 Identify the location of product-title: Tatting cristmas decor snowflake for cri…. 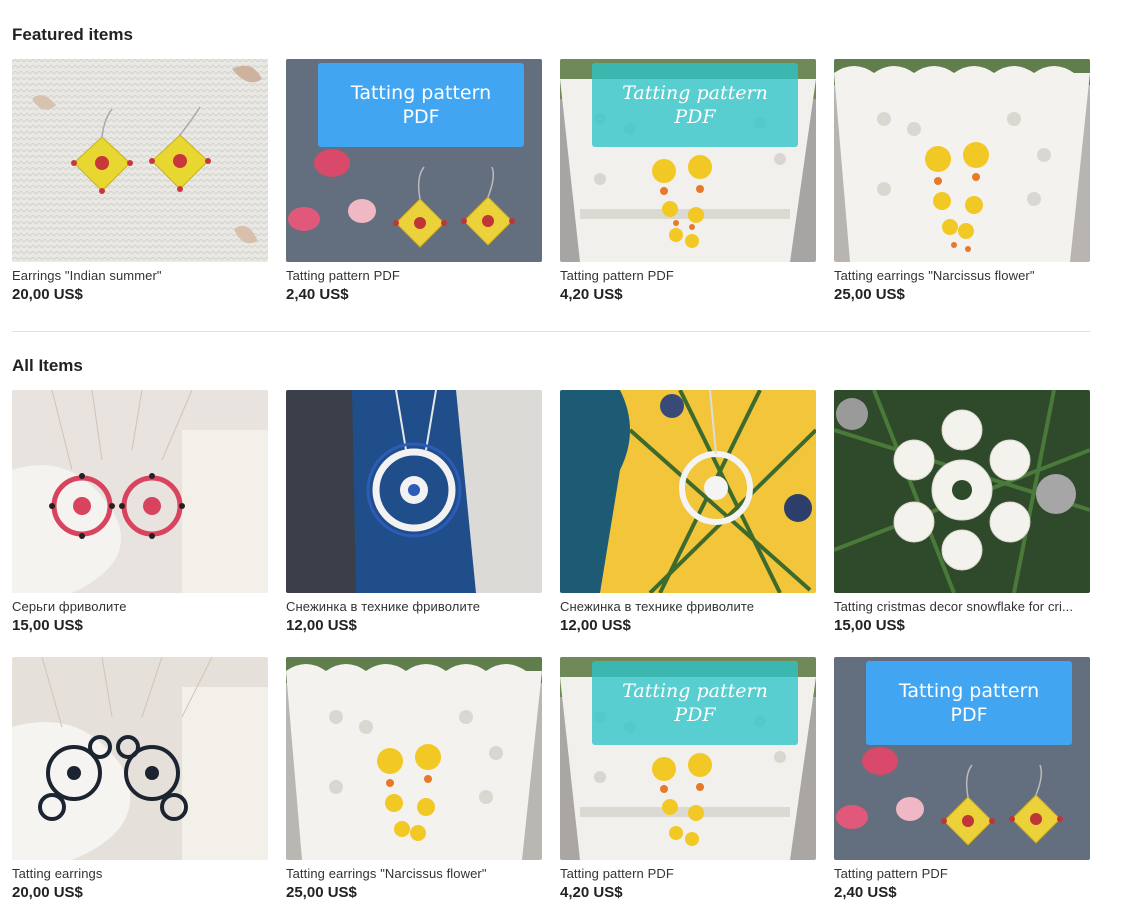
(962, 606).